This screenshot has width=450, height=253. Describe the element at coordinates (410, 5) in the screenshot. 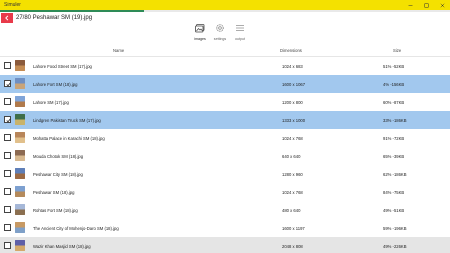

I see `minimize-icon` at that location.